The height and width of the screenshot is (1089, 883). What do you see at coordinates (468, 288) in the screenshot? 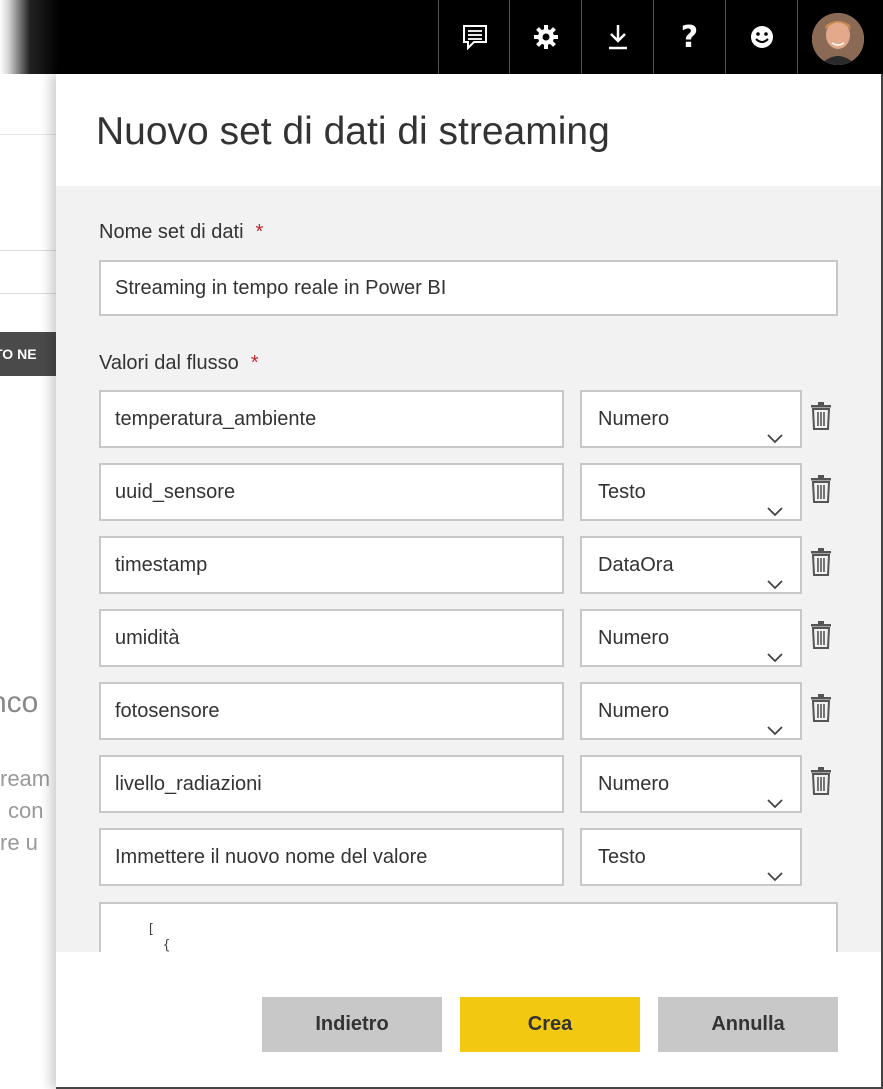
I see `dataset-name-input: Streaming in tempo reale in Power BI` at bounding box center [468, 288].